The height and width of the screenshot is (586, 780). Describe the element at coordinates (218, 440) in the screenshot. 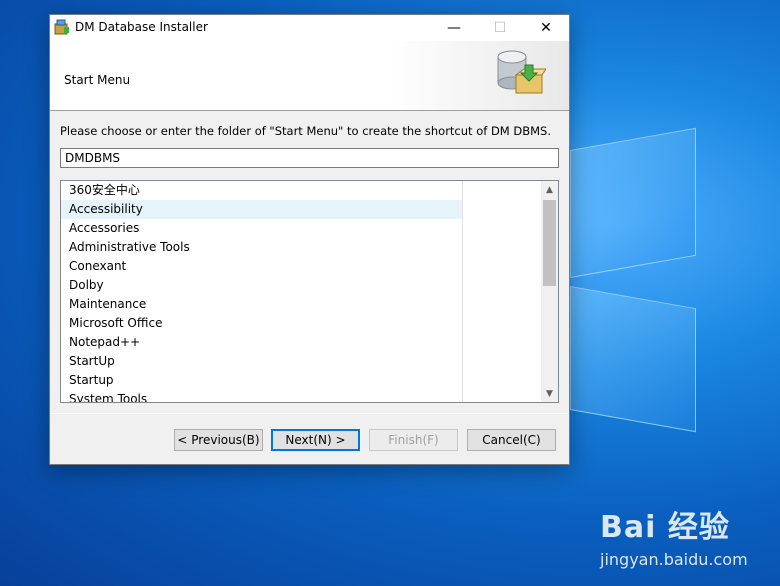

I see `previous-button: < Previous(B)` at that location.